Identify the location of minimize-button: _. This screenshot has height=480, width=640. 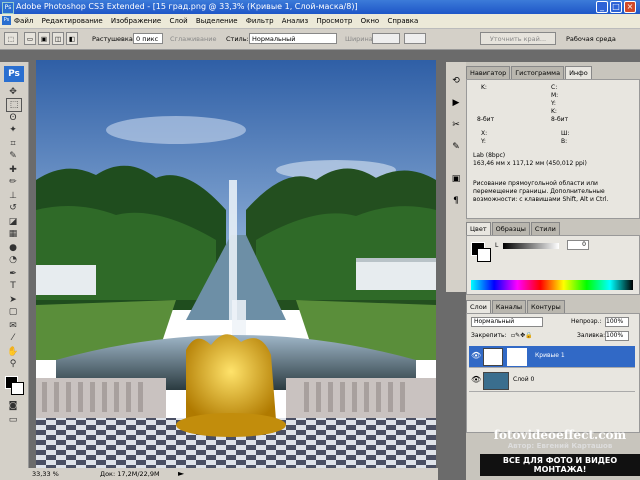
(602, 7).